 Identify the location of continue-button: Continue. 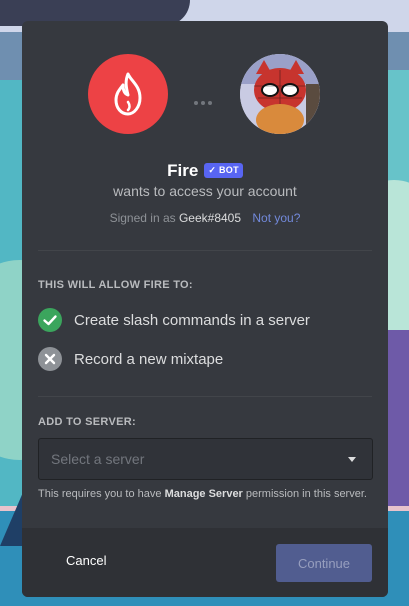
(324, 563).